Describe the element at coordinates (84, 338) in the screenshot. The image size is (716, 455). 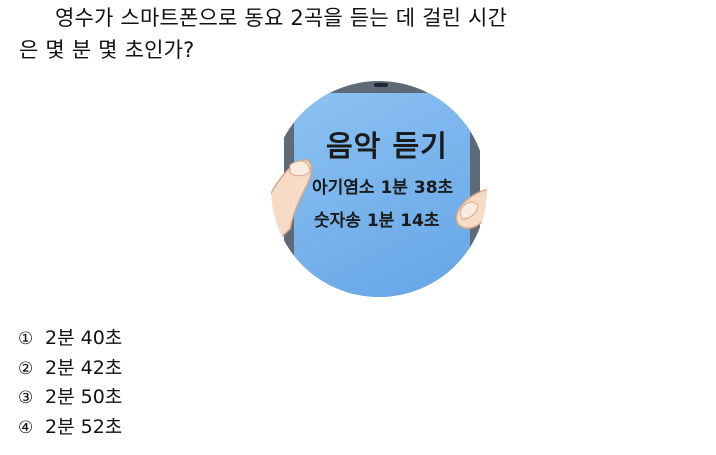
I see `choice-1-text: 2분 40초` at that location.